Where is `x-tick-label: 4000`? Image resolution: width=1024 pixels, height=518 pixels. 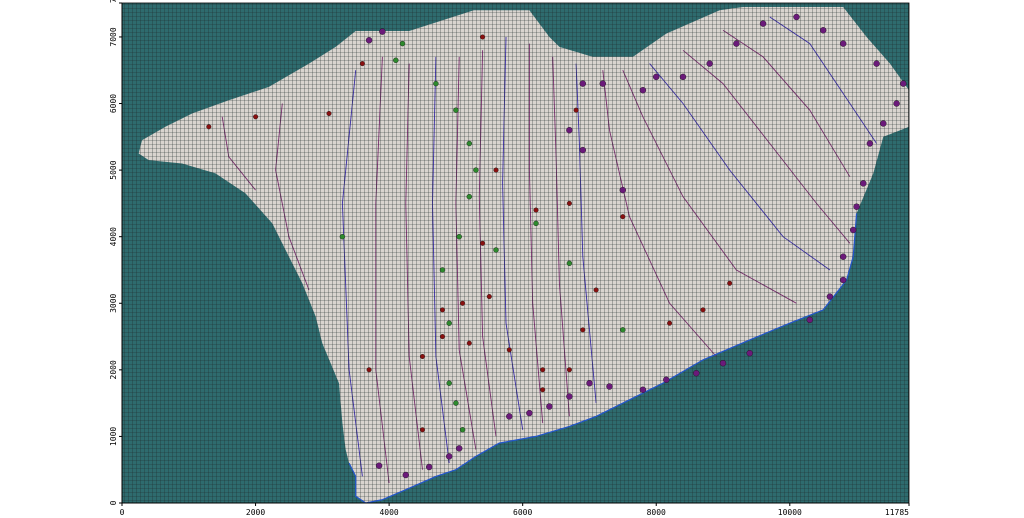
x-tick-label: 4000 is located at coordinates (388, 512).